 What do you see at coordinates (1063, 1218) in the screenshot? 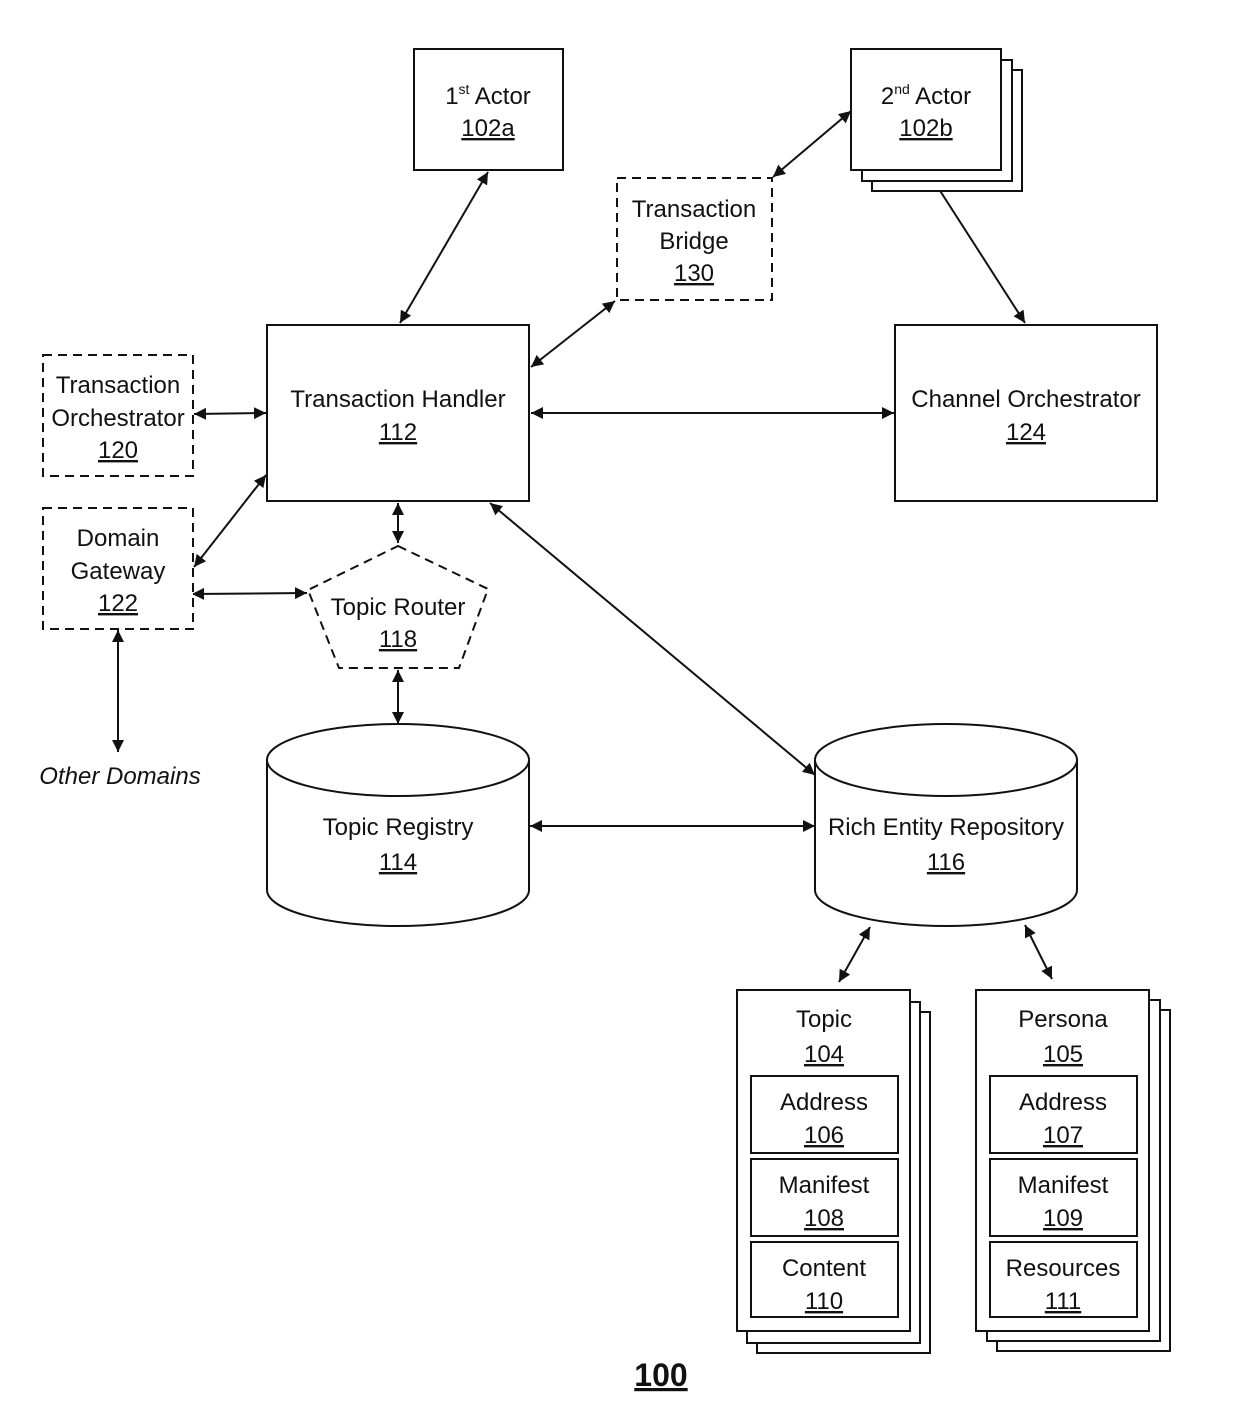
I see `persona-part-ref: 109` at bounding box center [1063, 1218].